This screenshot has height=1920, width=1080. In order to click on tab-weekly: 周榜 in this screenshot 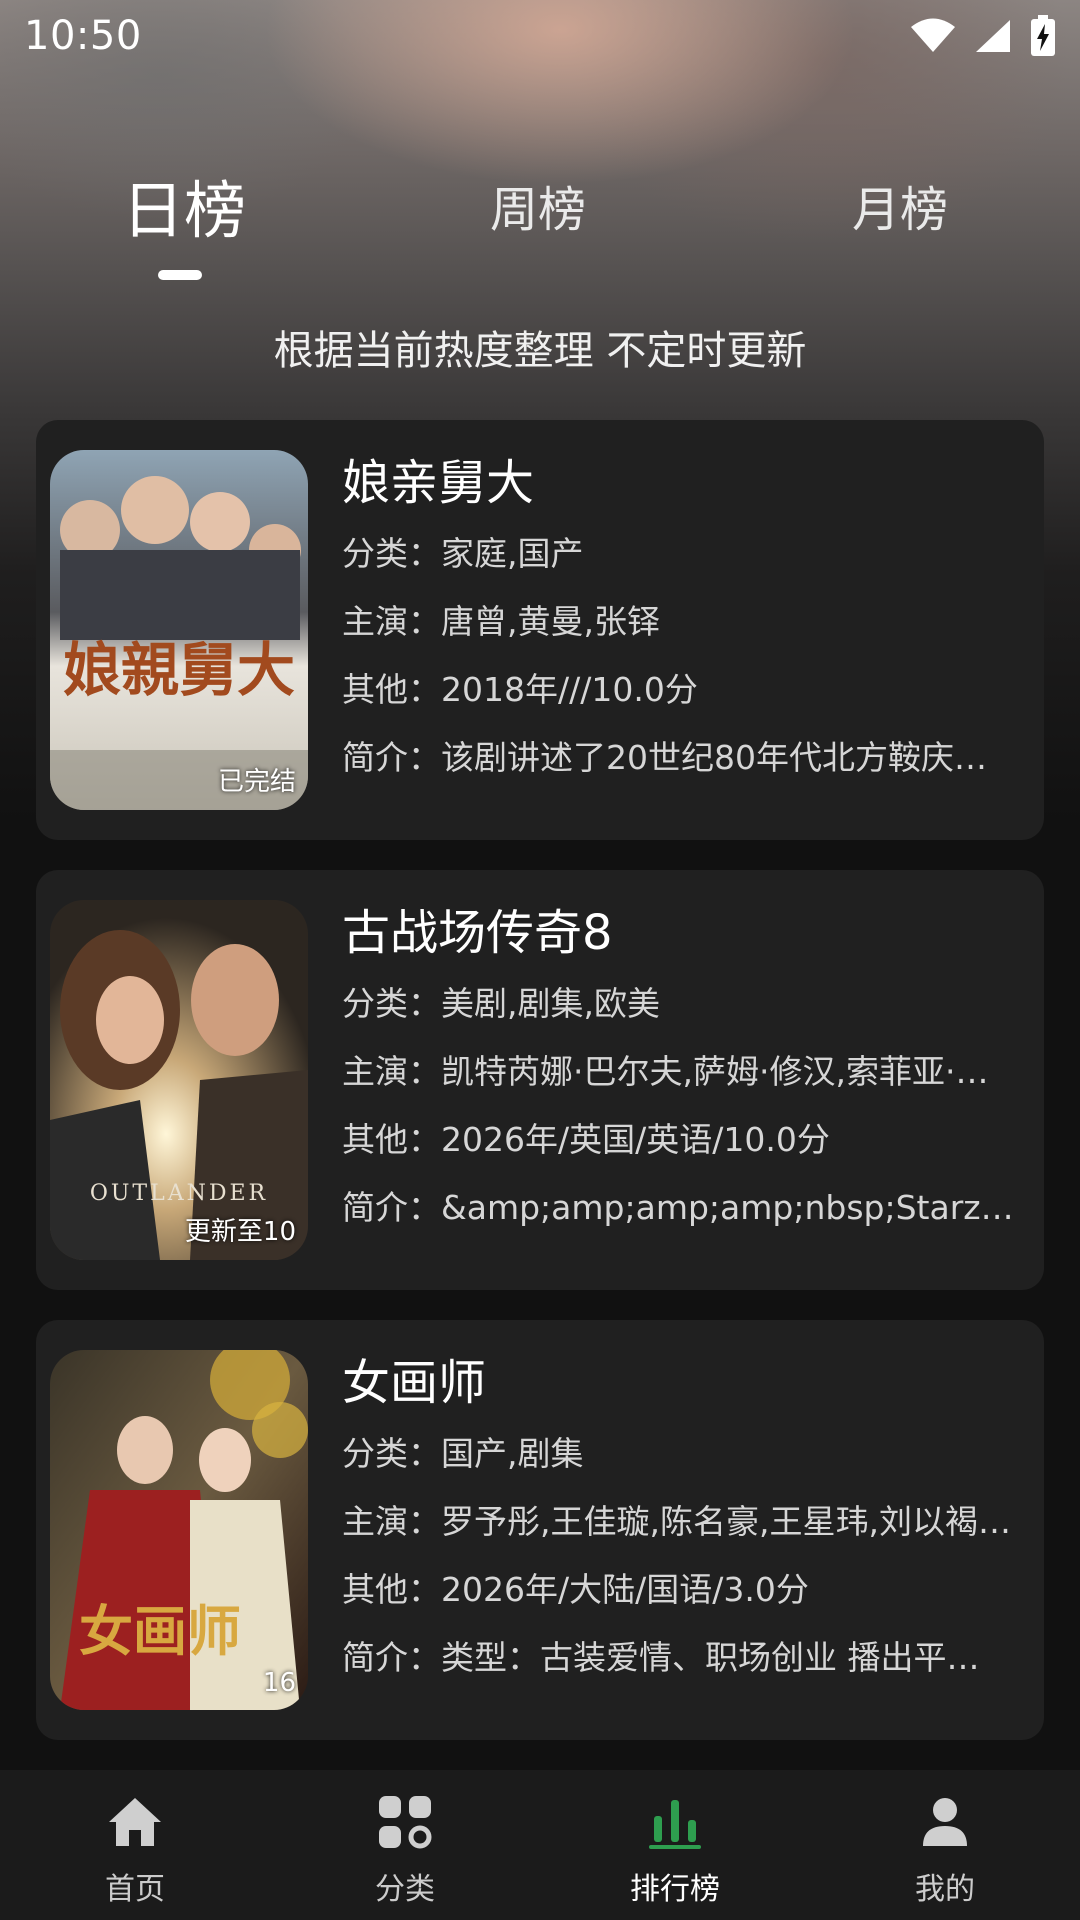, I will do `click(538, 205)`.